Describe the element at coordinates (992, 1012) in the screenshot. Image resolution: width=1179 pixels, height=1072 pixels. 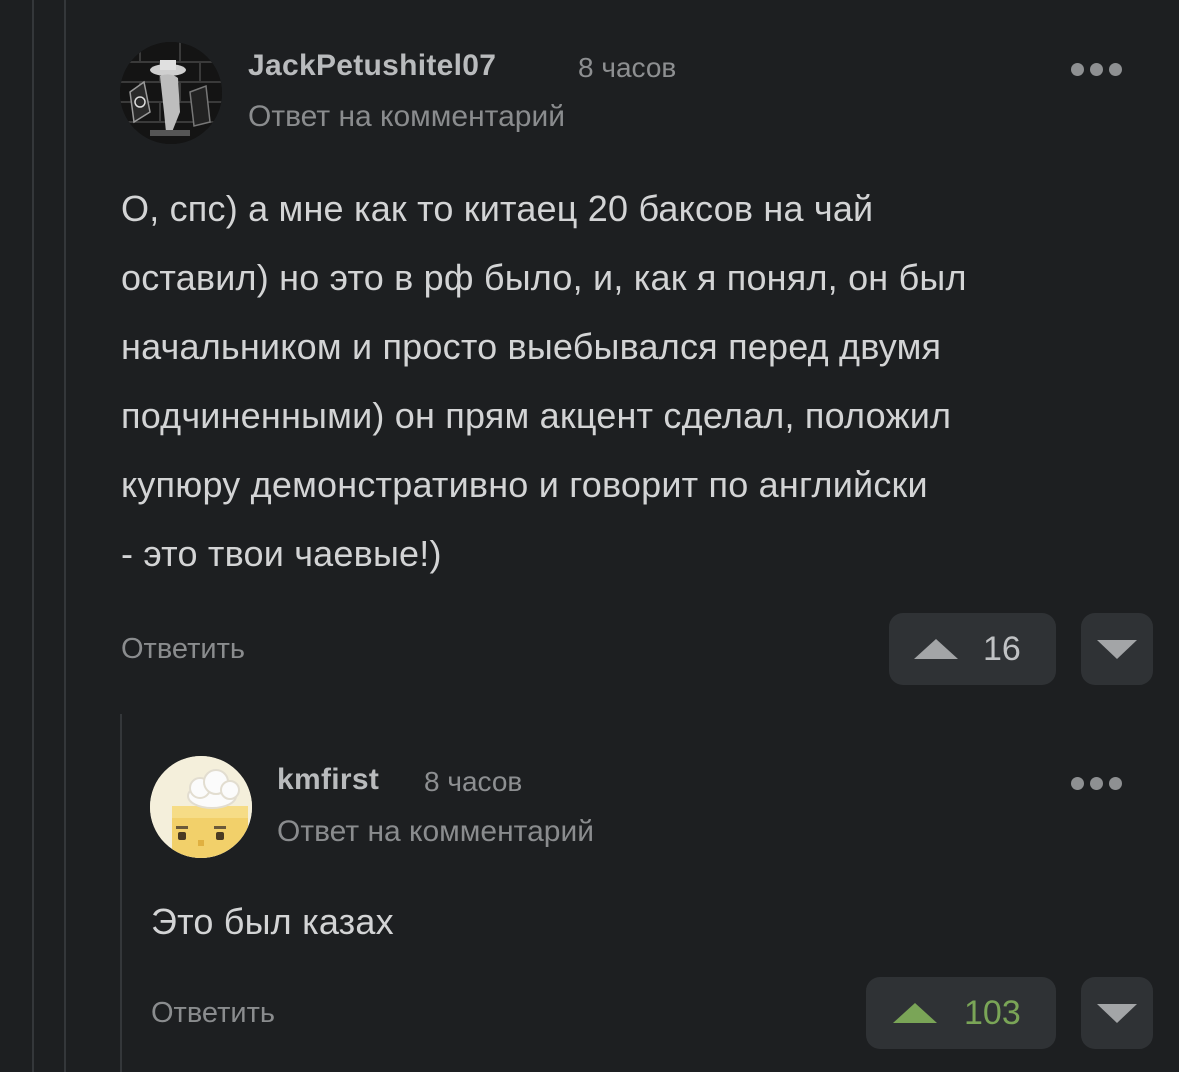
I see `vote-count: 103` at that location.